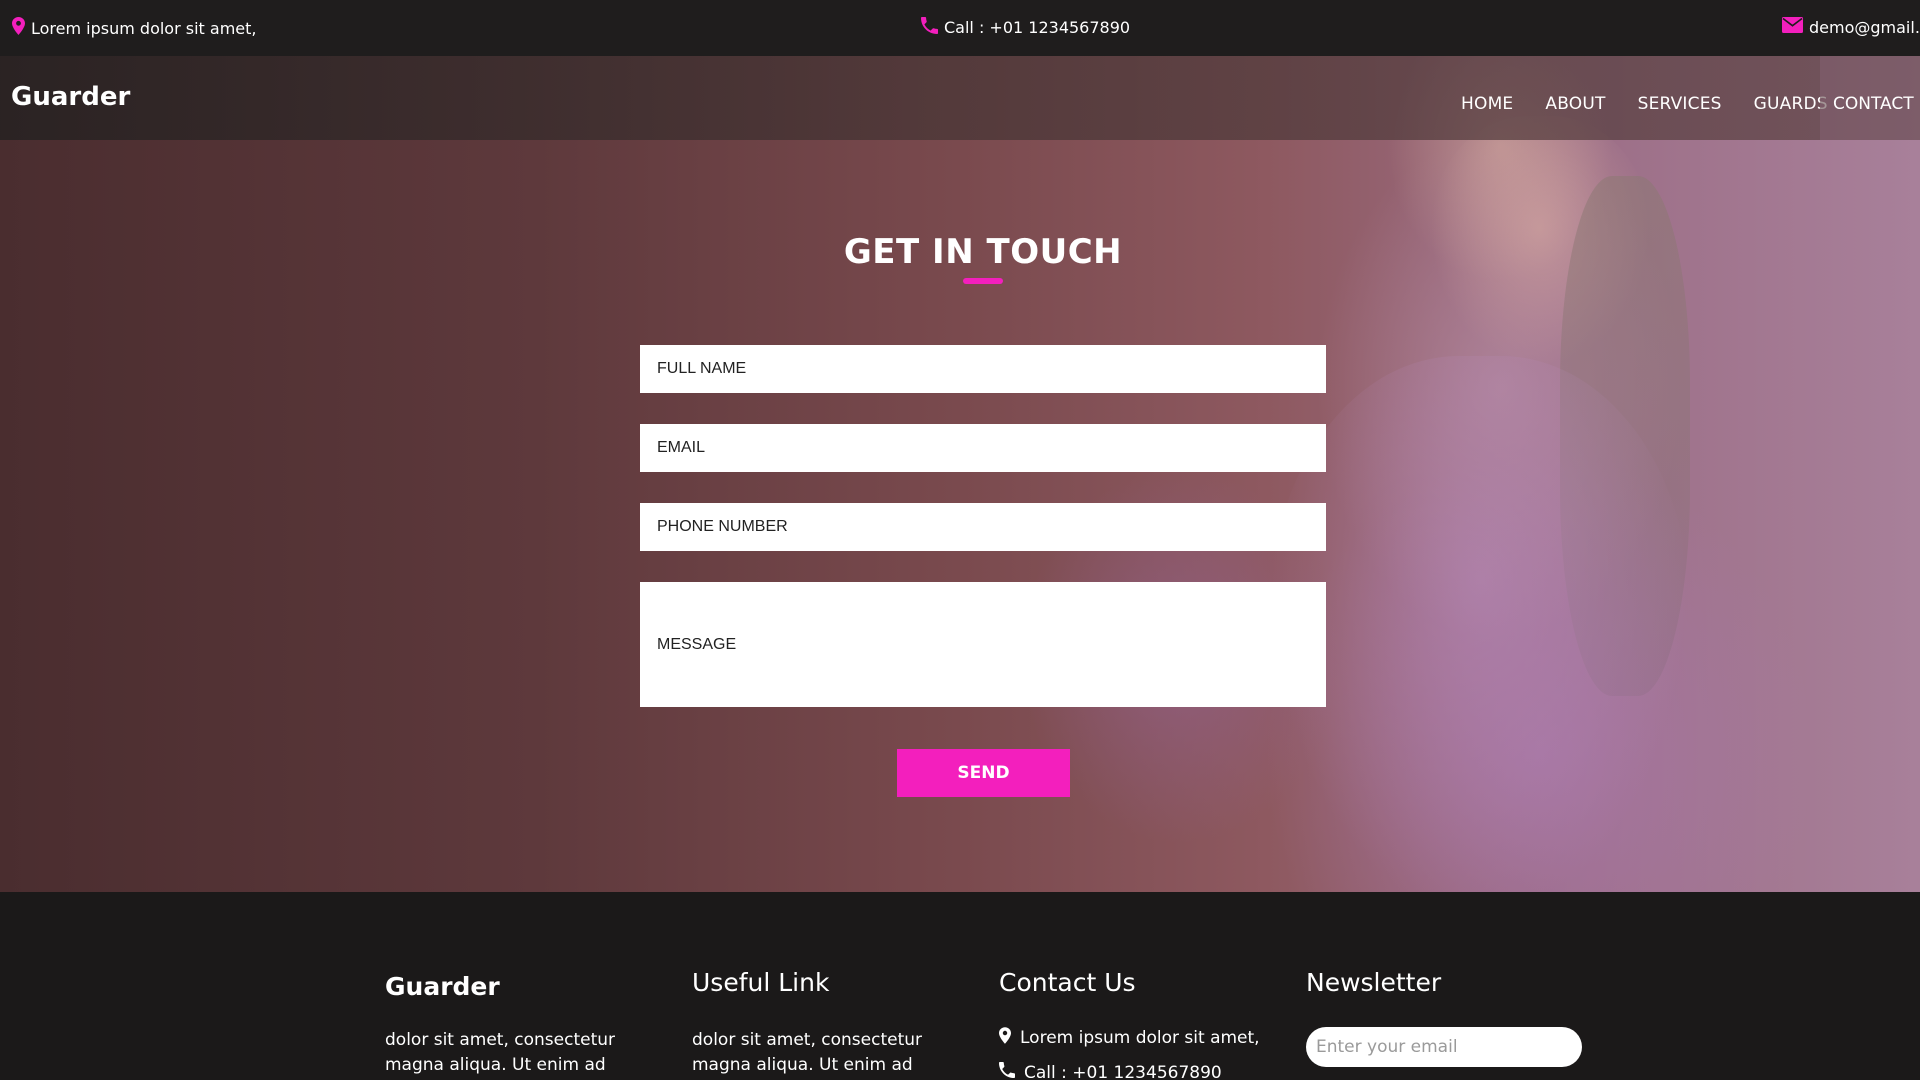  I want to click on topbar-email-text: demo@gmail.com, so click(1864, 27).